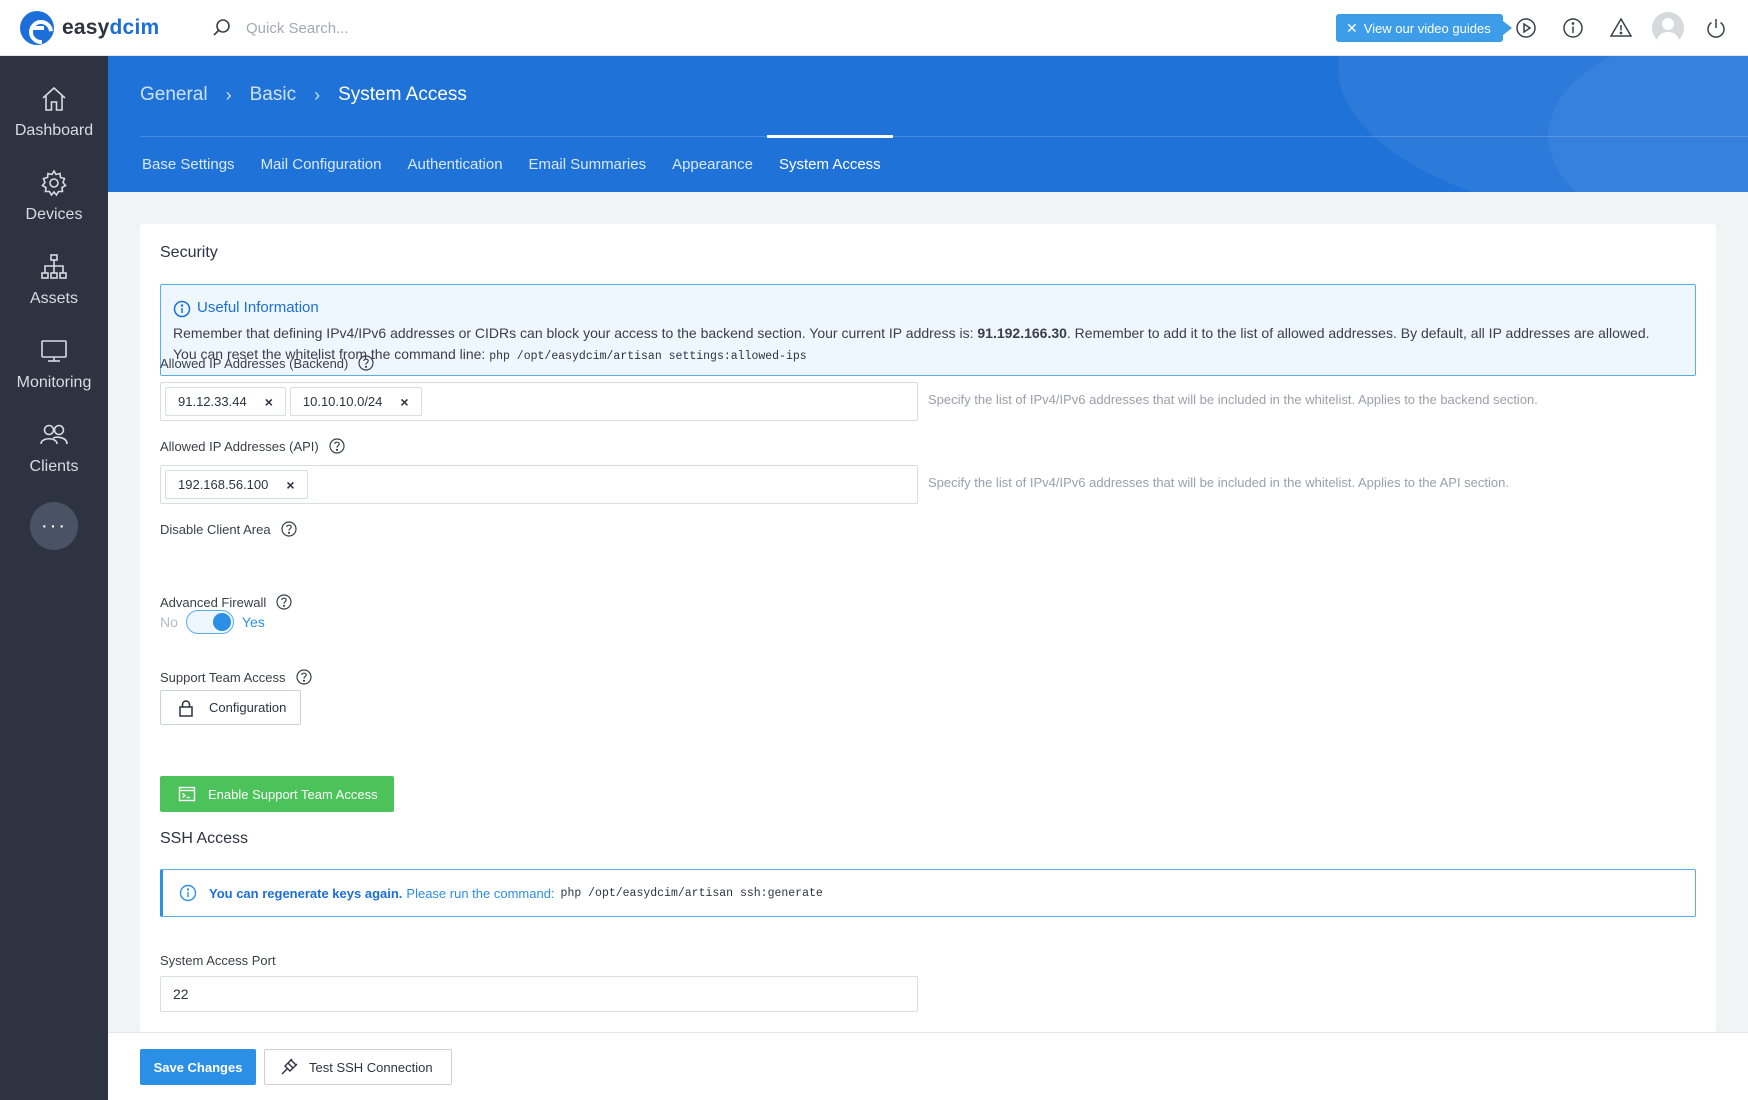  What do you see at coordinates (1716, 28) in the screenshot?
I see `power-icon` at bounding box center [1716, 28].